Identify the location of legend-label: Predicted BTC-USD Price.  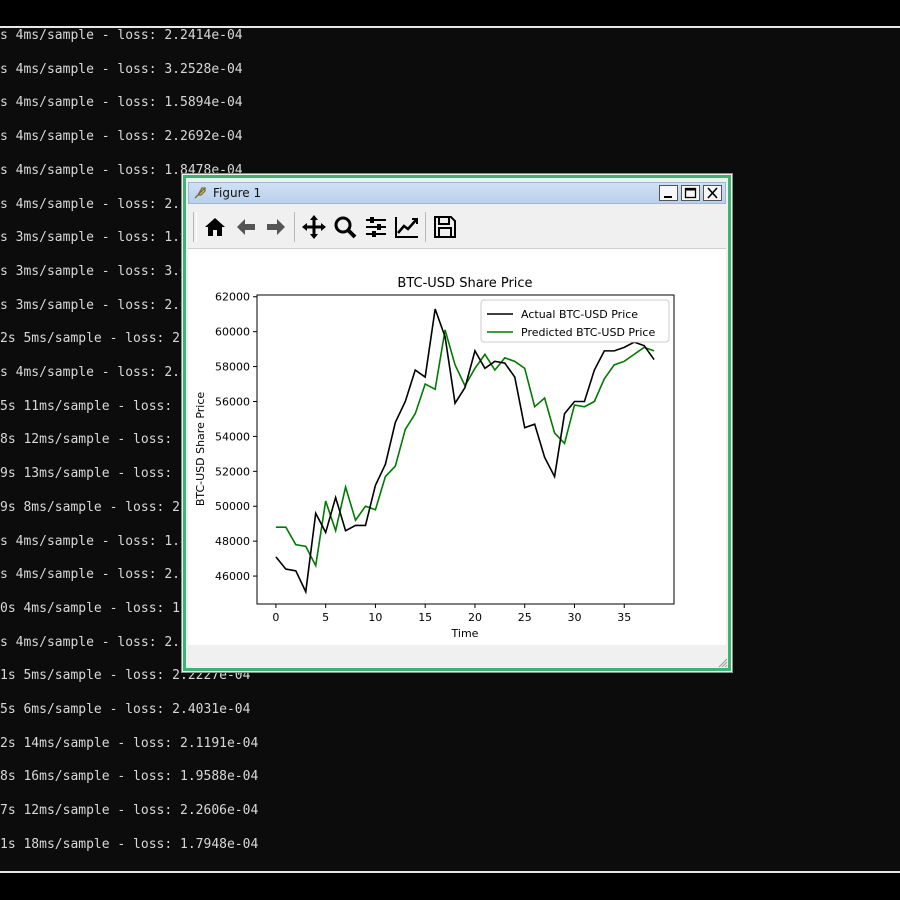
(588, 332).